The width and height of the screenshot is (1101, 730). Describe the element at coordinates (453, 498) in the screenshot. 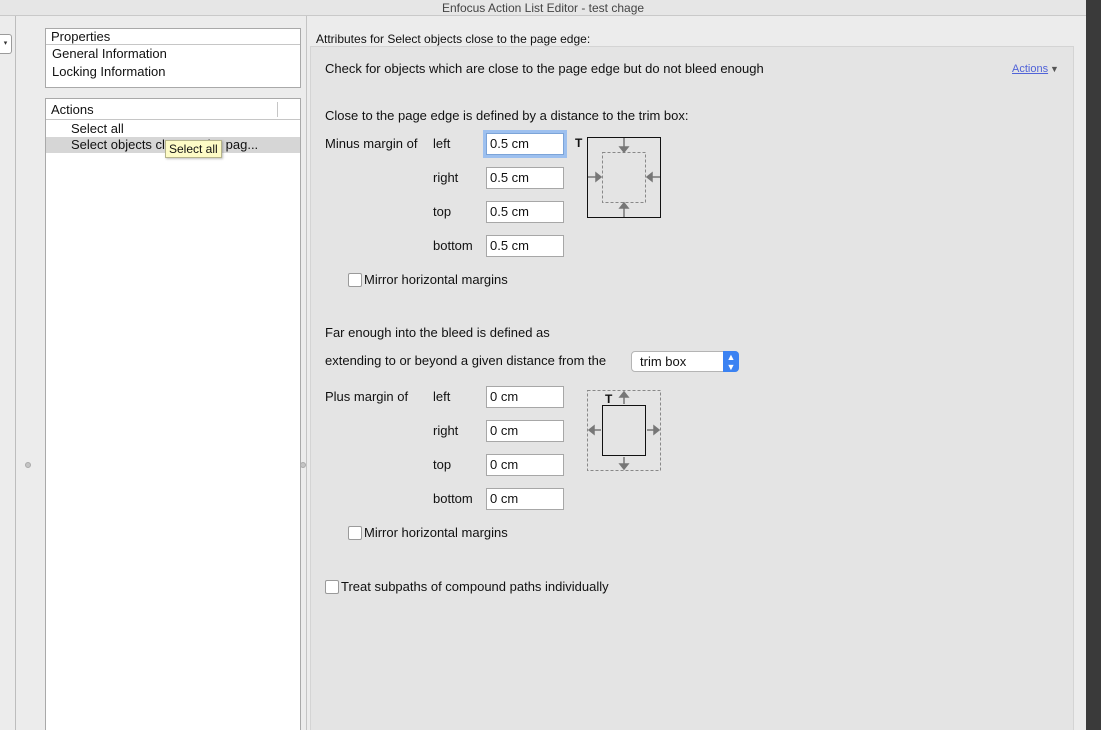

I see `plus-bottom-label: bottom` at that location.